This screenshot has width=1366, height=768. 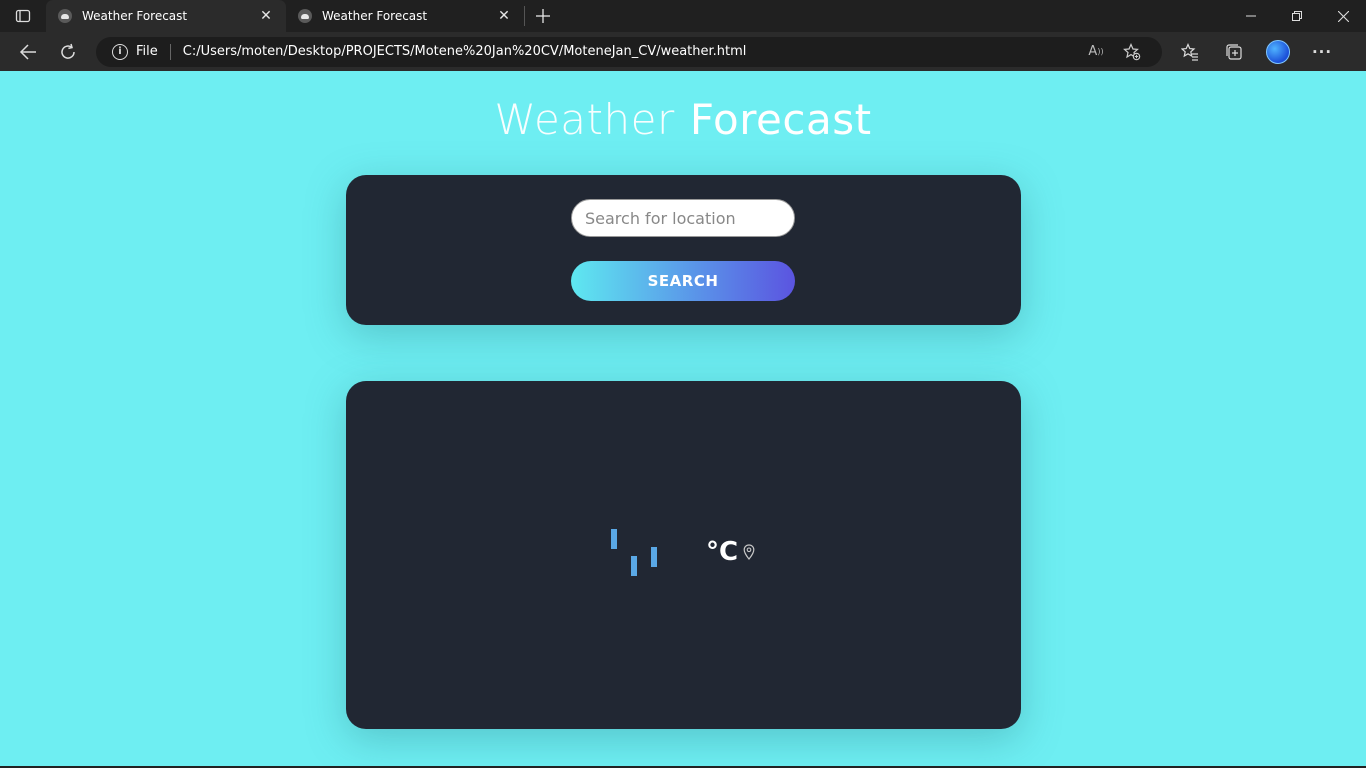 I want to click on collections-button, so click(x=1234, y=52).